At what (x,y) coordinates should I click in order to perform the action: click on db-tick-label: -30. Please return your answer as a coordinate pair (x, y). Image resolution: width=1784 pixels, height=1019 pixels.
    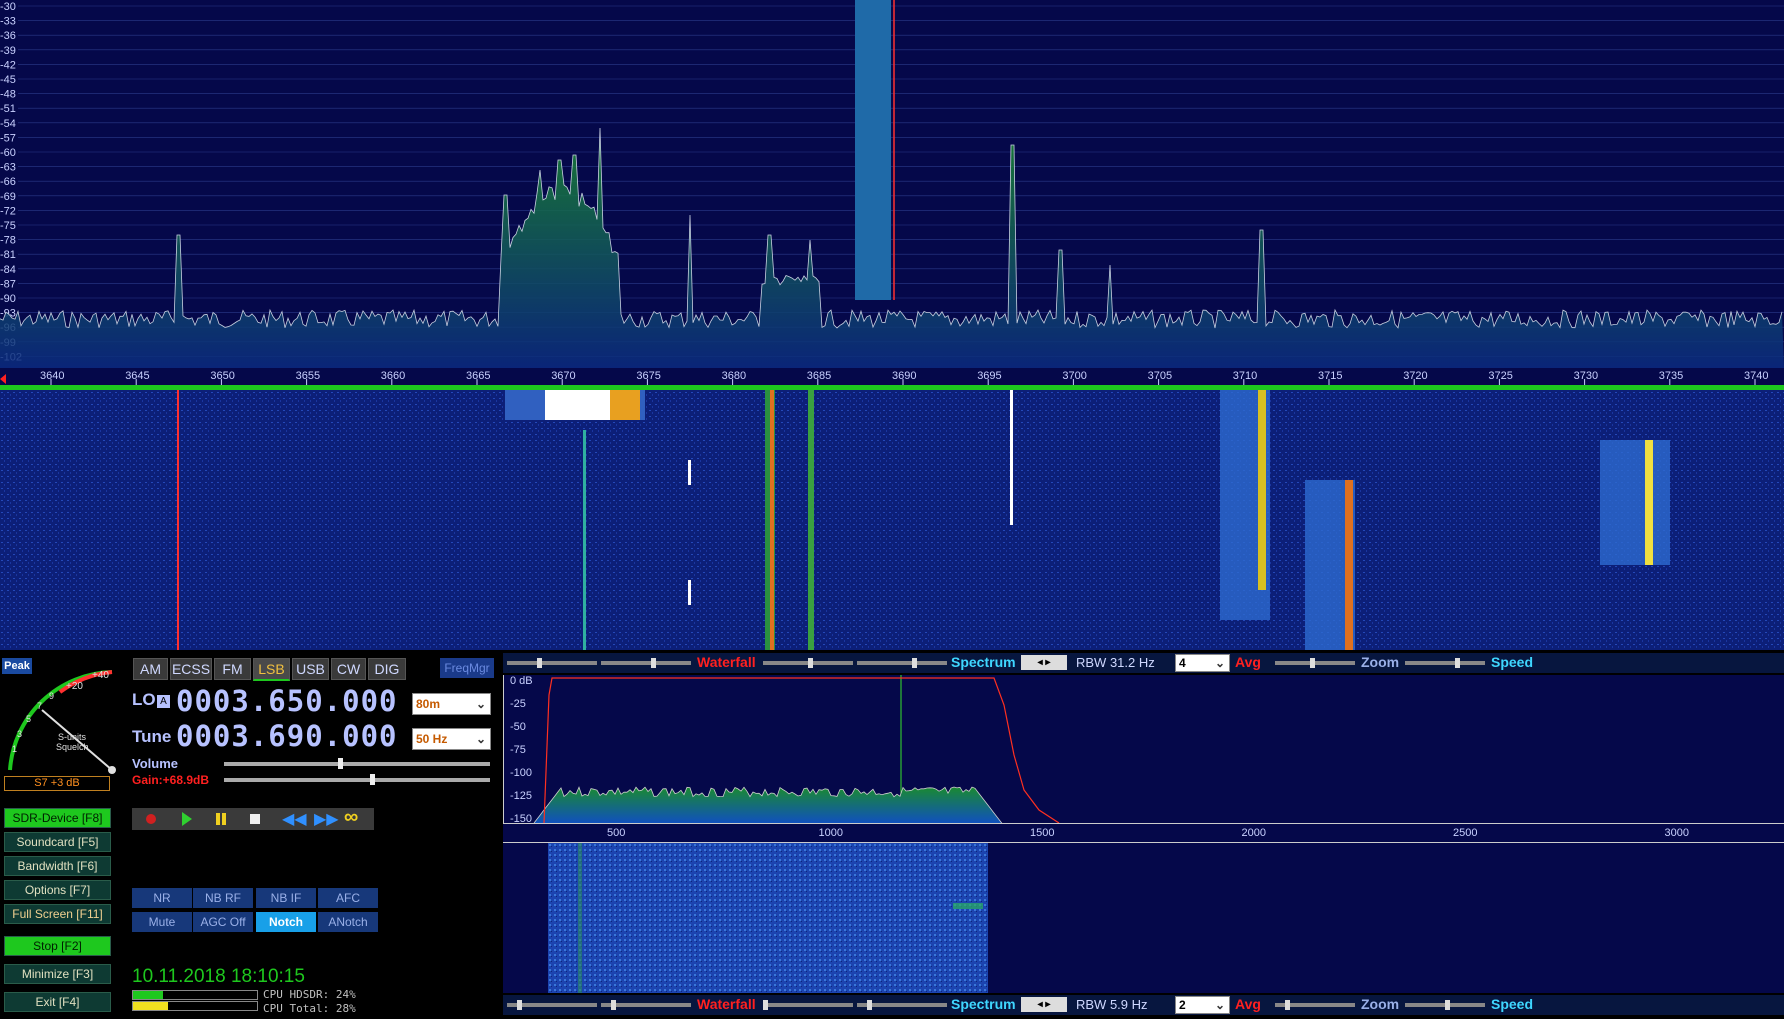
    Looking at the image, I should click on (8, 7).